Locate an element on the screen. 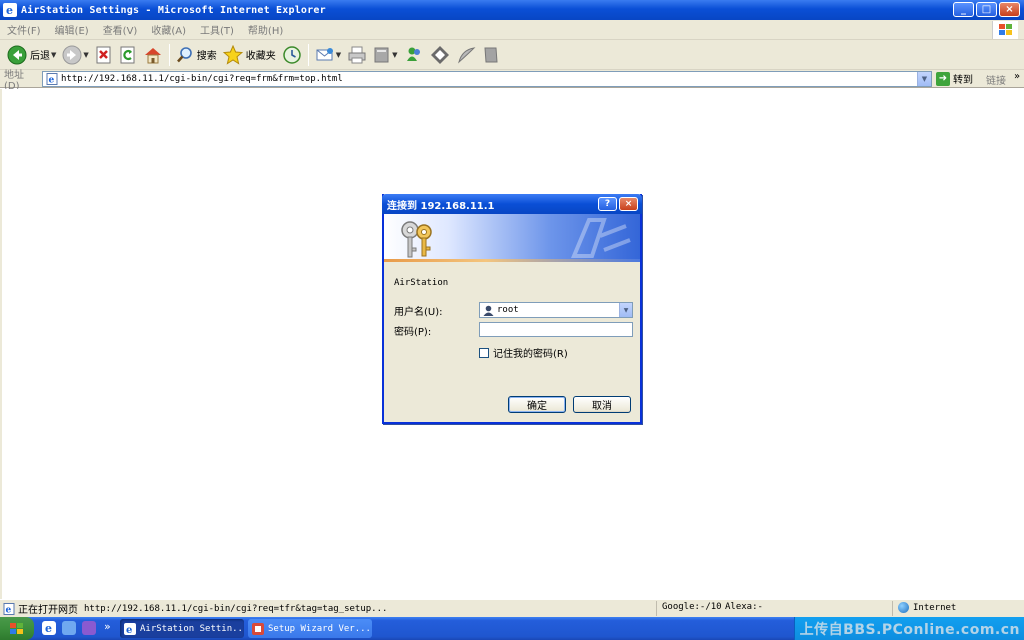  back-arrow-icon is located at coordinates (17, 54).